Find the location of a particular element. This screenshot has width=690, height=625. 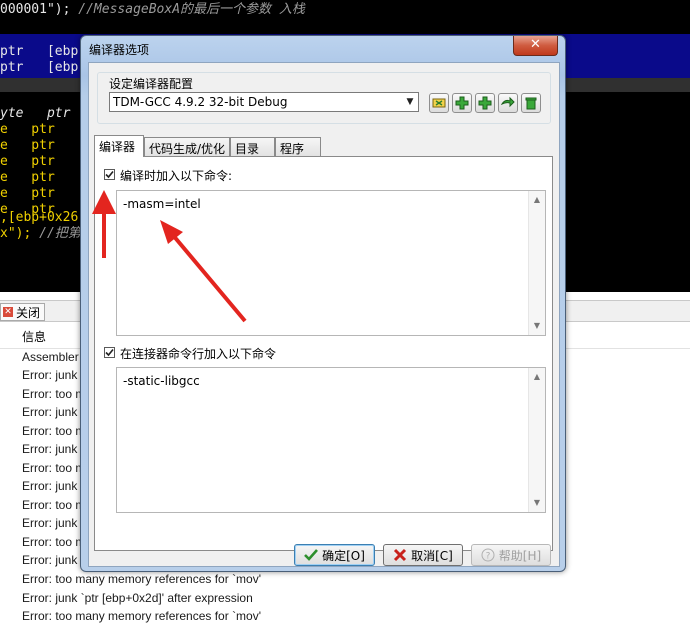

code-line: 000001"); //MessageBoxA的最后一个参数 入栈 is located at coordinates (152, 10).